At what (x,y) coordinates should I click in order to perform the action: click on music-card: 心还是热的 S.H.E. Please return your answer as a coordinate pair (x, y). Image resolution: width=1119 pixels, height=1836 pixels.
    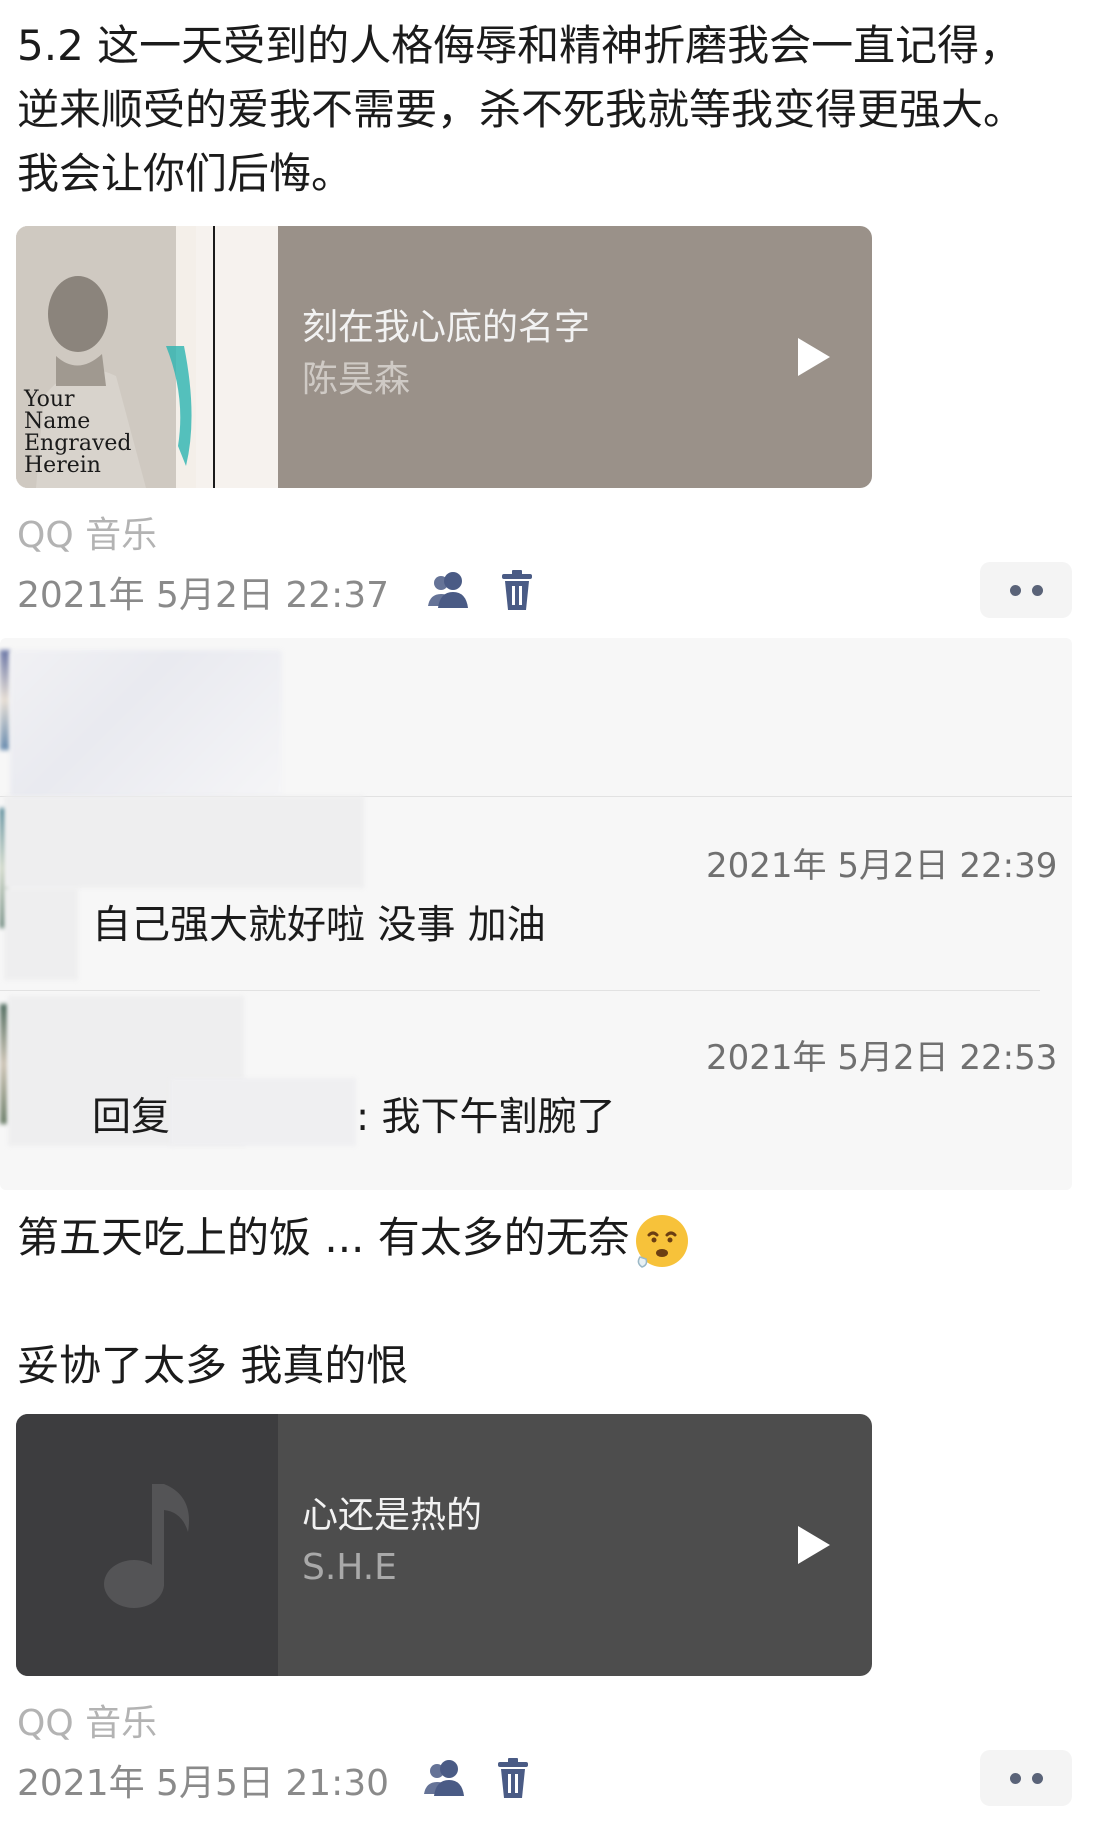
    Looking at the image, I should click on (444, 1545).